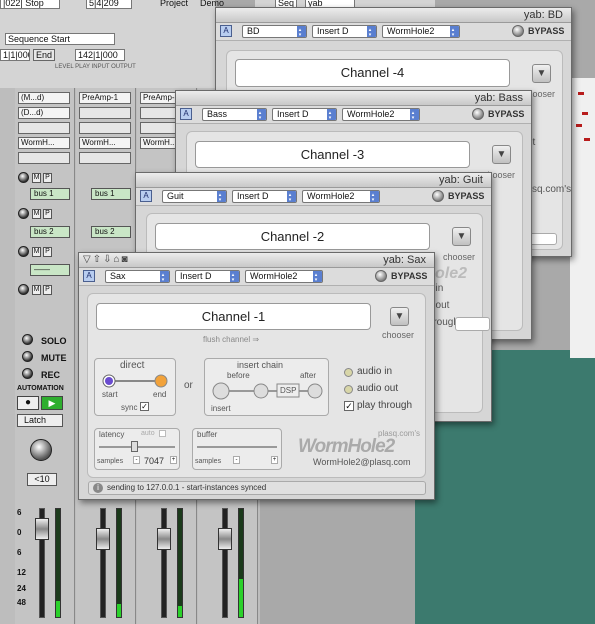  Describe the element at coordinates (27, 373) in the screenshot. I see `rec-led` at that location.